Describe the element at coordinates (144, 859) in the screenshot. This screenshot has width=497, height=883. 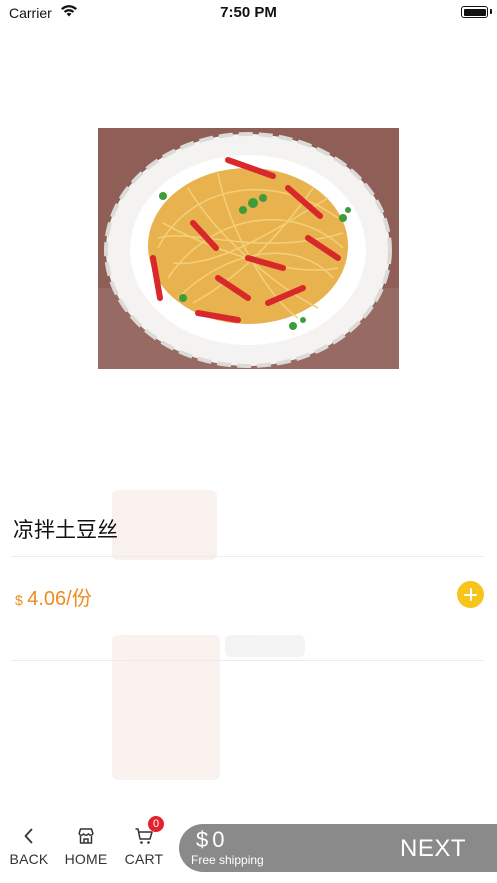
I see `cart-label: CART` at that location.